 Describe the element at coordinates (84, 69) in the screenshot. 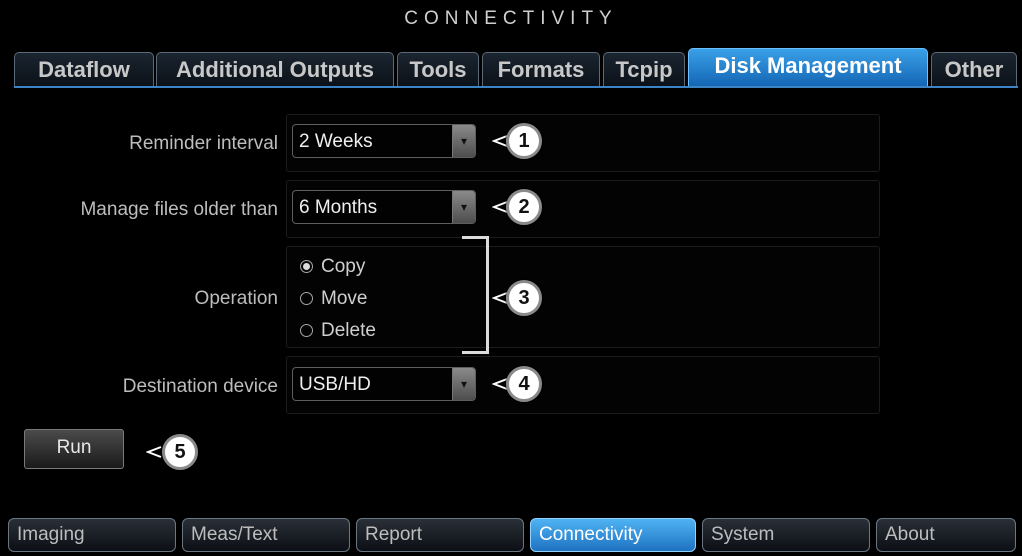

I see `tab-dataflow: Dataflow` at that location.